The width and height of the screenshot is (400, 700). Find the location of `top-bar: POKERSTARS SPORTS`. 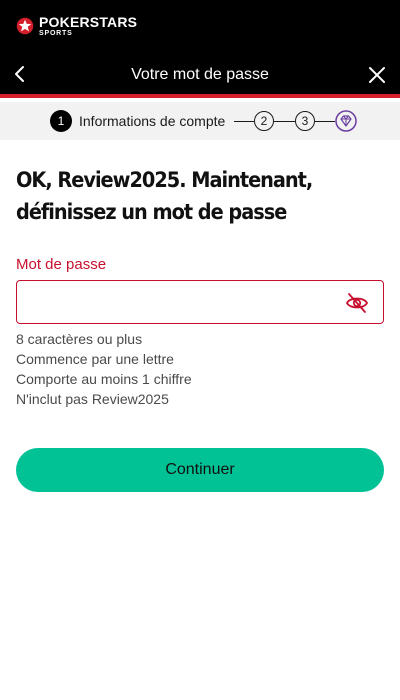

top-bar: POKERSTARS SPORTS is located at coordinates (200, 26).